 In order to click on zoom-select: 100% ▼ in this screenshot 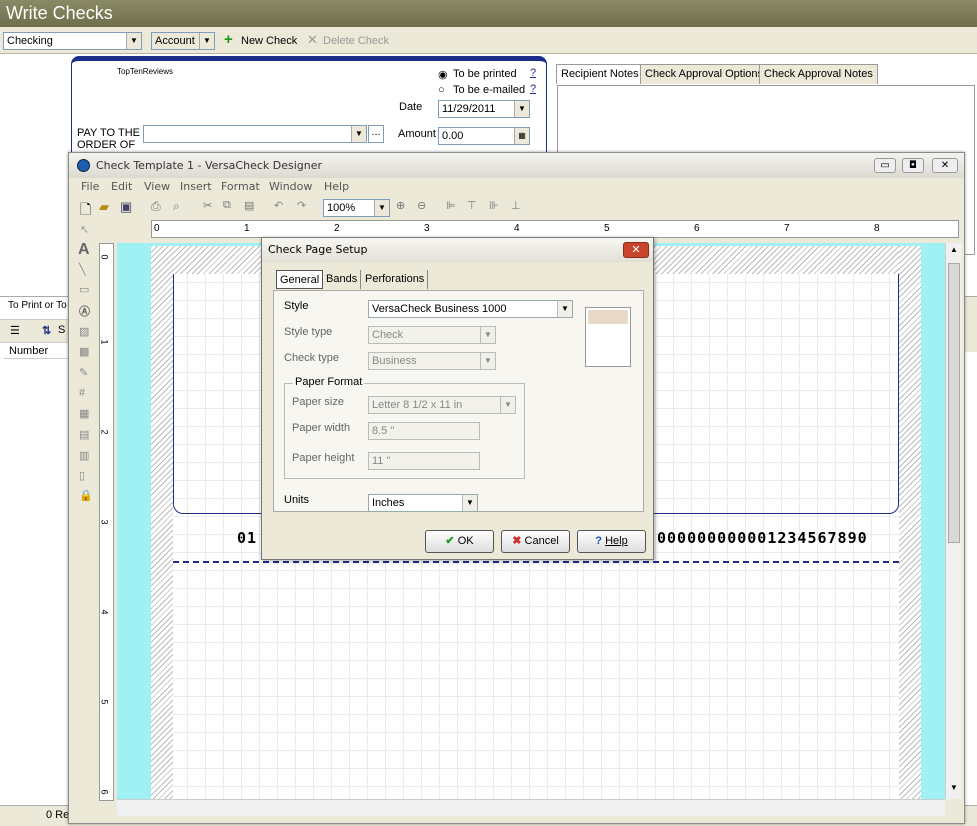, I will do `click(356, 208)`.